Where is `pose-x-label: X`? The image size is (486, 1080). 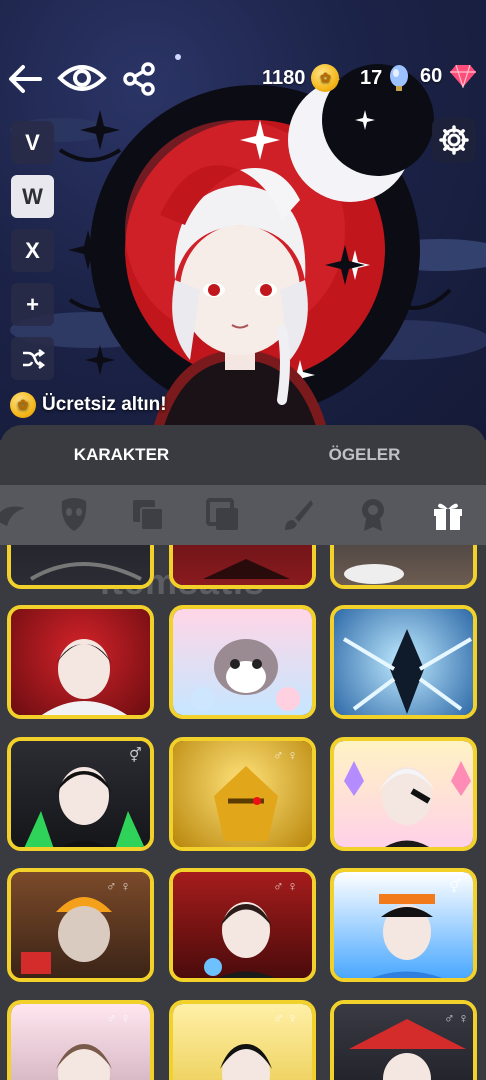 pose-x-label: X is located at coordinates (32, 250).